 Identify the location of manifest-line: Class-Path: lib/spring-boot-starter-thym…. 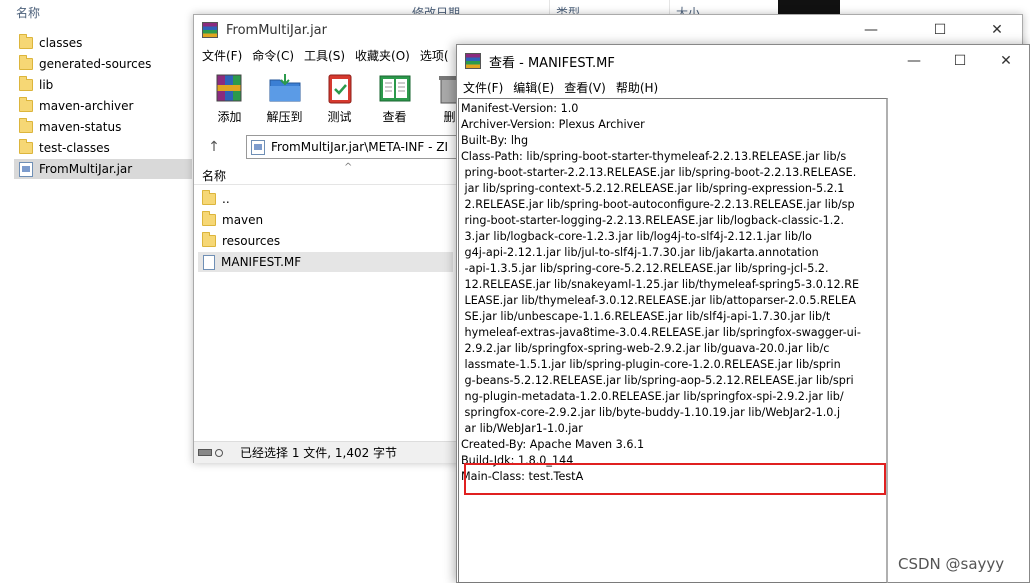
(654, 156).